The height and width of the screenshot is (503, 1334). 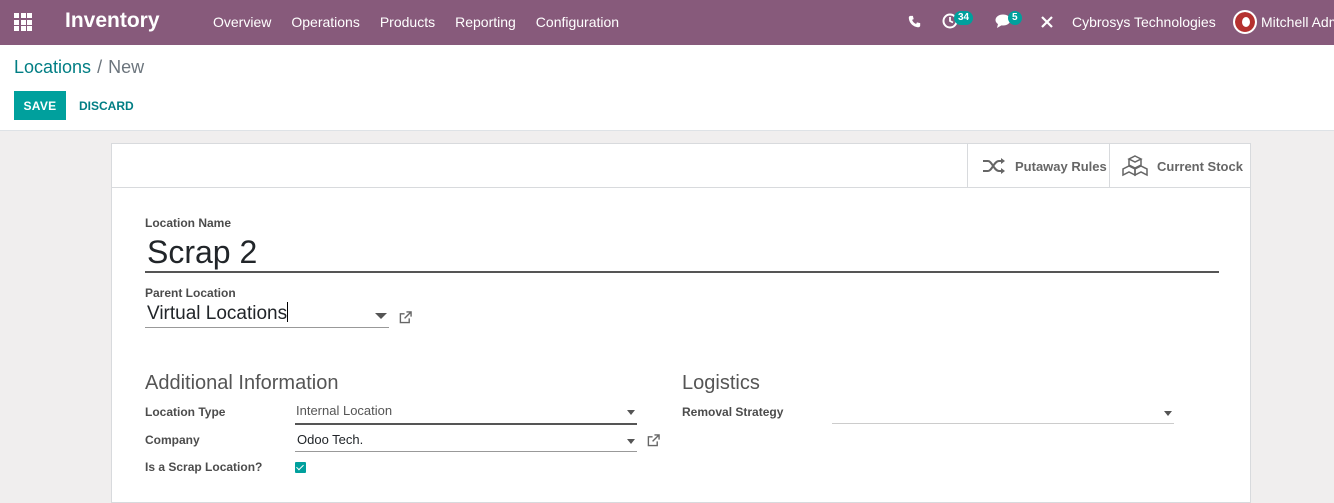 I want to click on text-cursor, so click(x=288, y=312).